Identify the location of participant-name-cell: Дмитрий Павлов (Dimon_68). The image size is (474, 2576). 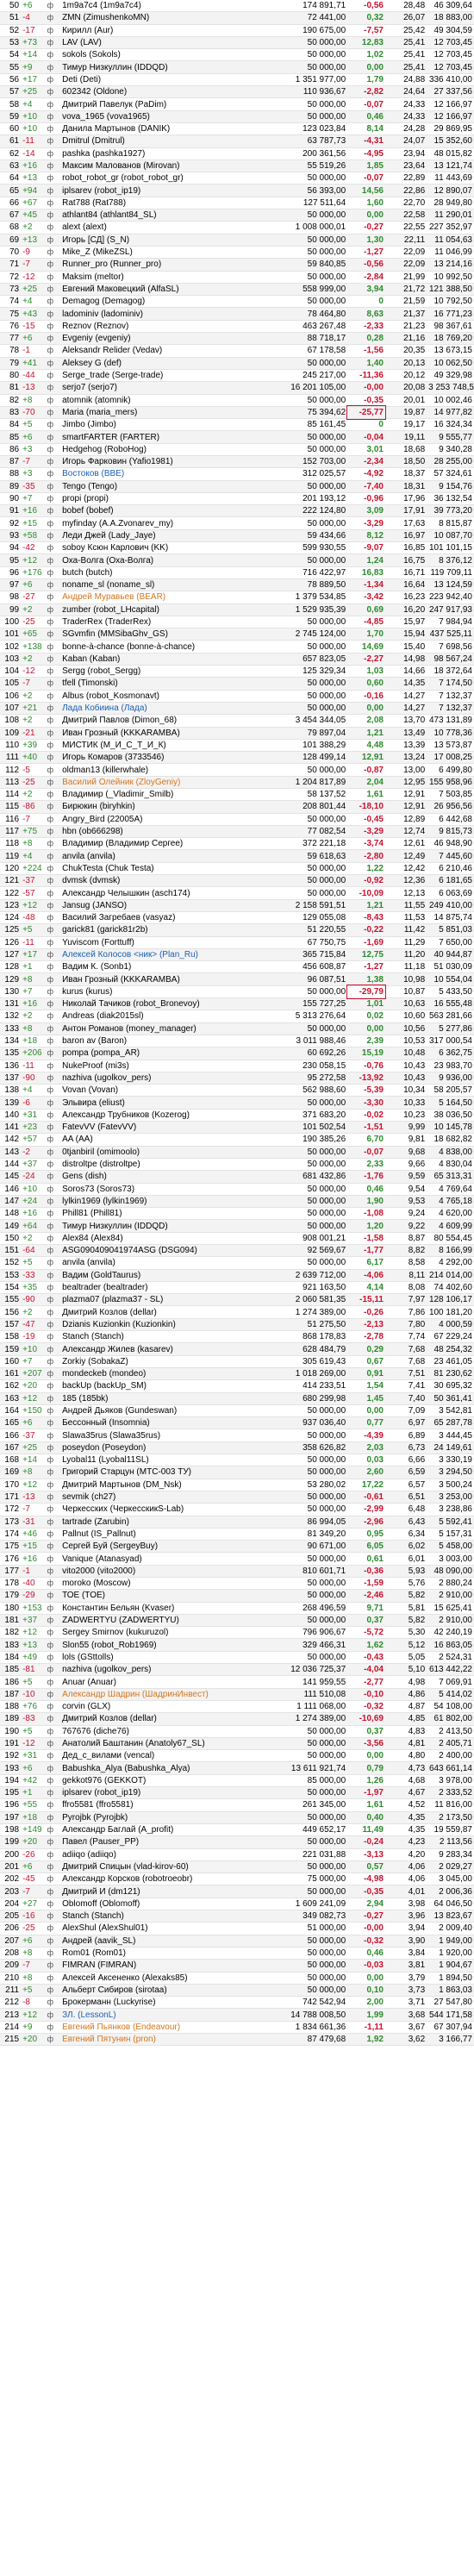
(166, 721).